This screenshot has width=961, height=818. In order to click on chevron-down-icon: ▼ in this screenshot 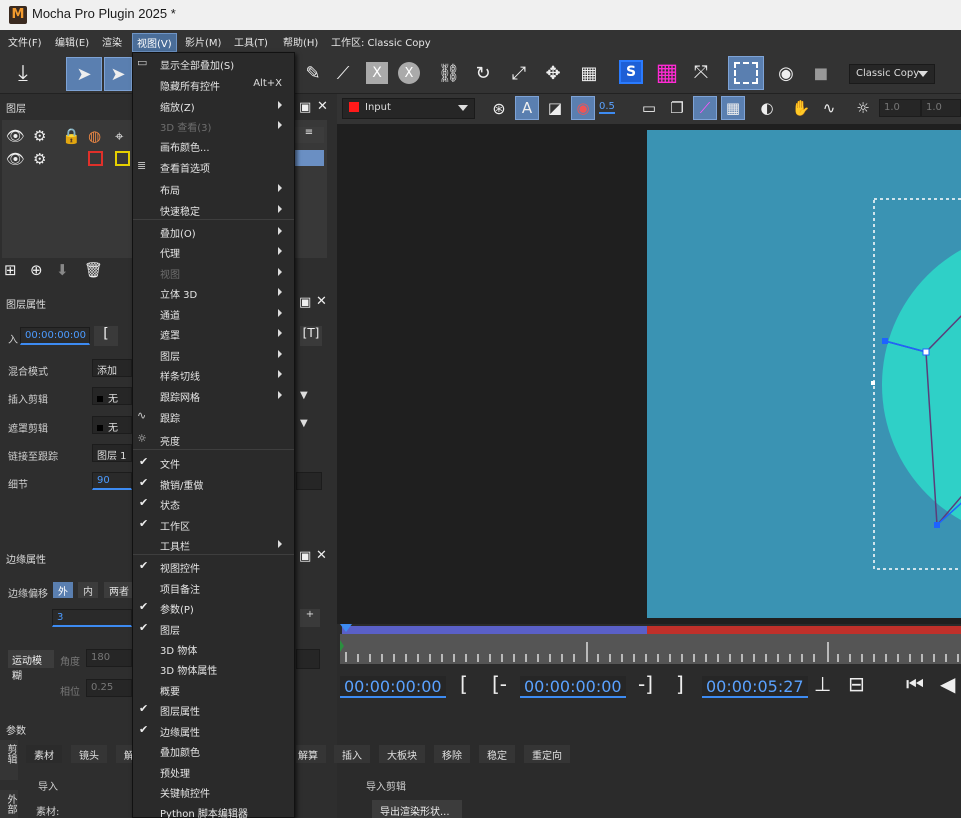, I will do `click(312, 397)`.